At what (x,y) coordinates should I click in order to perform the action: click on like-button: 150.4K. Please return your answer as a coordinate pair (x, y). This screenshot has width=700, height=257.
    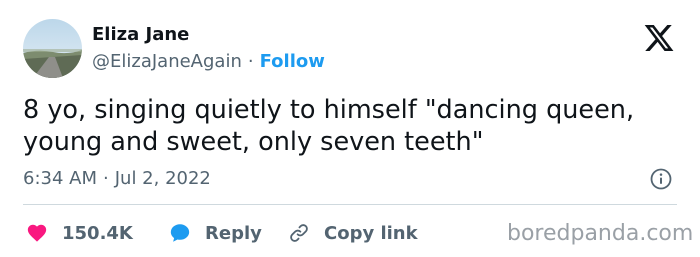
    Looking at the image, I should click on (79, 233).